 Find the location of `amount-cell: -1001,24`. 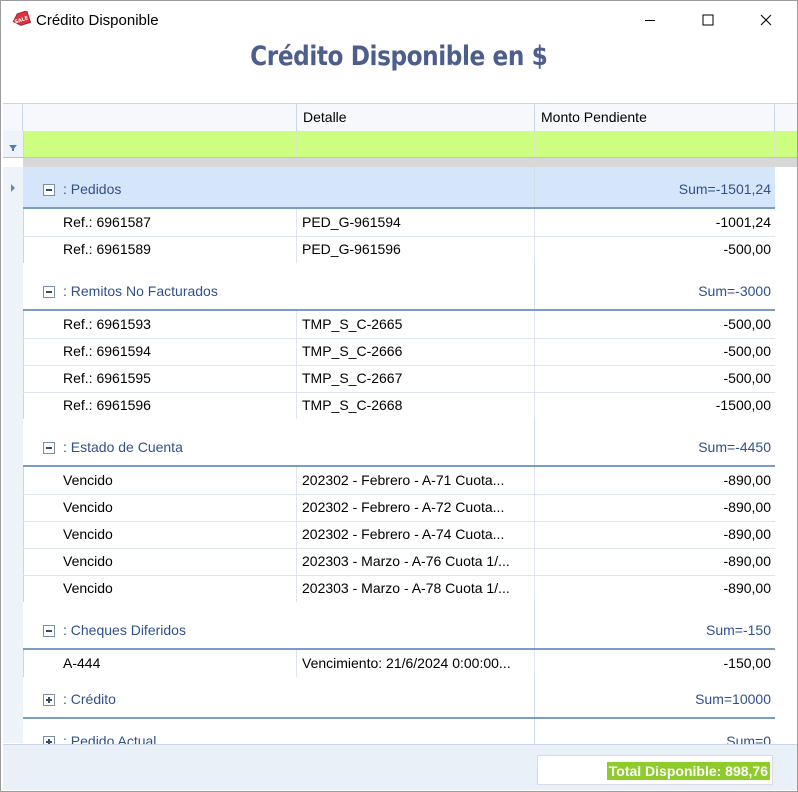

amount-cell: -1001,24 is located at coordinates (743, 222).